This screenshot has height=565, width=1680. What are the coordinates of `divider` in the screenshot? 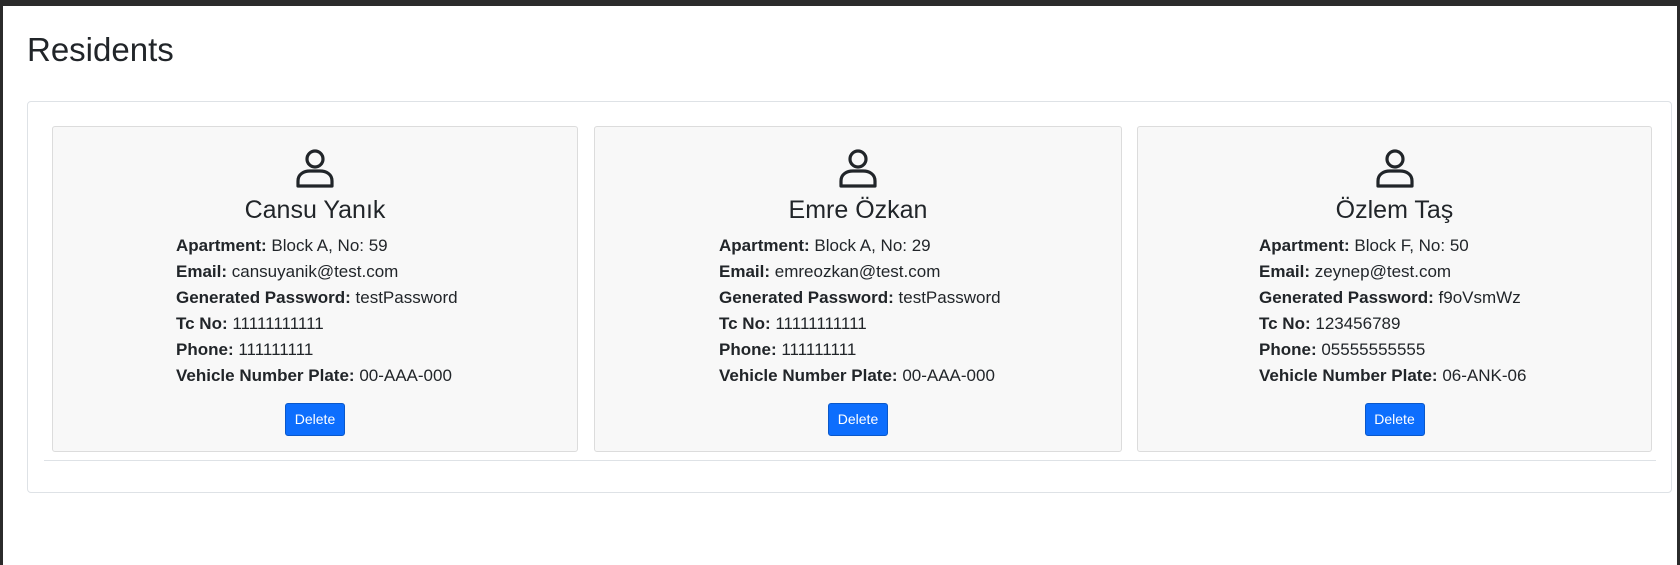 It's located at (850, 460).